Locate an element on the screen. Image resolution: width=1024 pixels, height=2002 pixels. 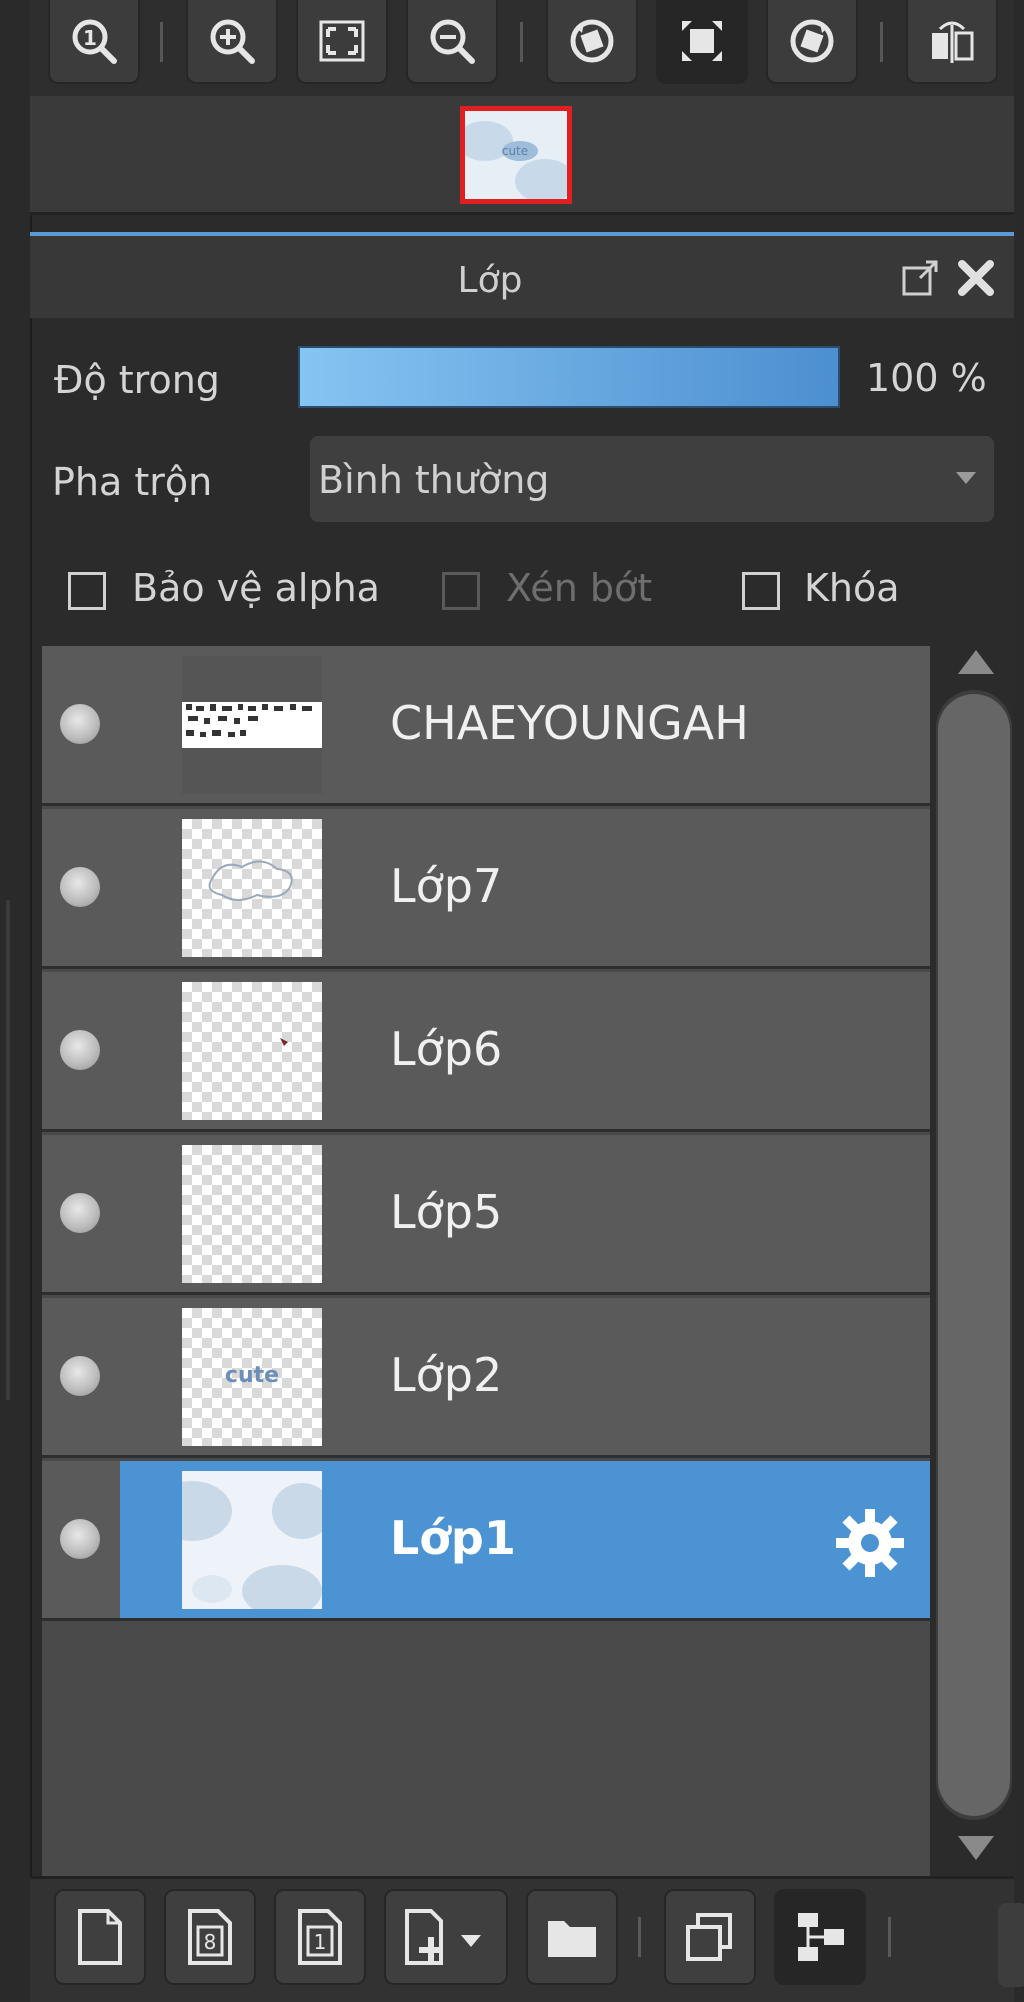
scroll-up-arrow is located at coordinates (976, 662).